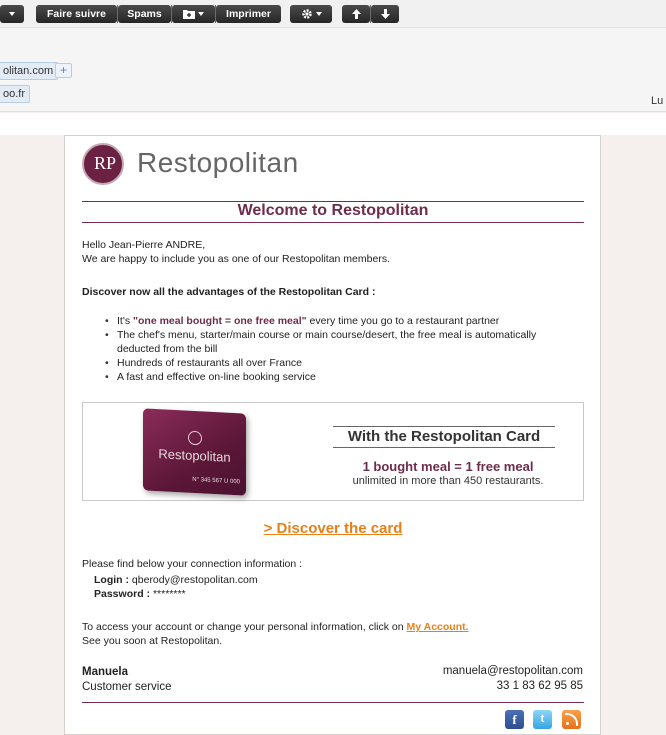  Describe the element at coordinates (333, 70) in the screenshot. I see `message-header: olitan.com + oo.fr Lu` at that location.